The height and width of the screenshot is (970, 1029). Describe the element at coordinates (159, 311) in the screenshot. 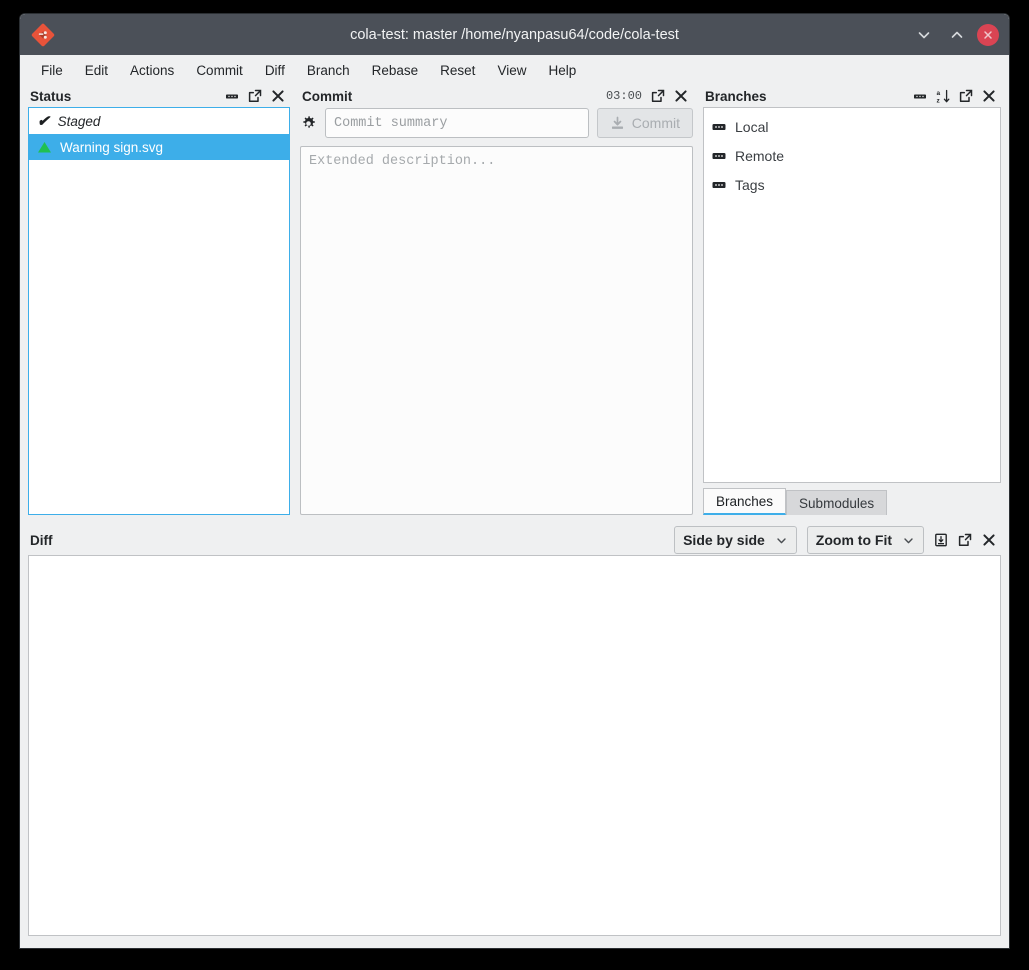

I see `status-file-list: ✔ Staged Warning sign.svg` at that location.